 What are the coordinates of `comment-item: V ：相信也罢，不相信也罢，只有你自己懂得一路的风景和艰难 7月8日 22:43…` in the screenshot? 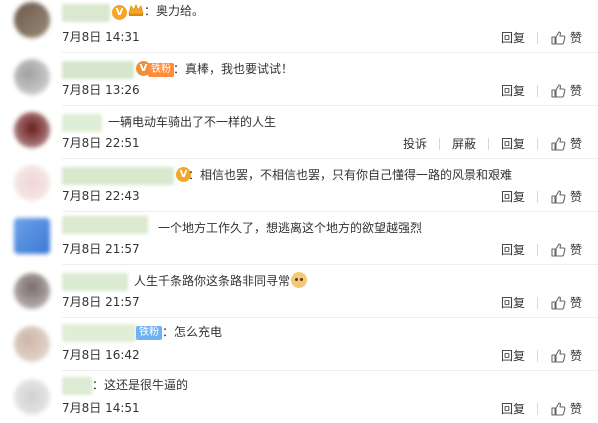 It's located at (299, 185).